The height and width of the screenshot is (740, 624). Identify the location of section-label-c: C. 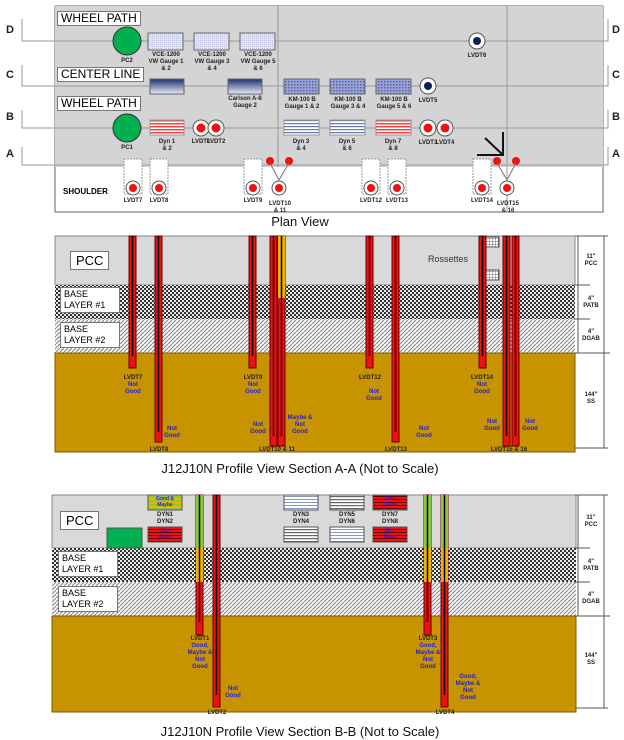
(10, 75).